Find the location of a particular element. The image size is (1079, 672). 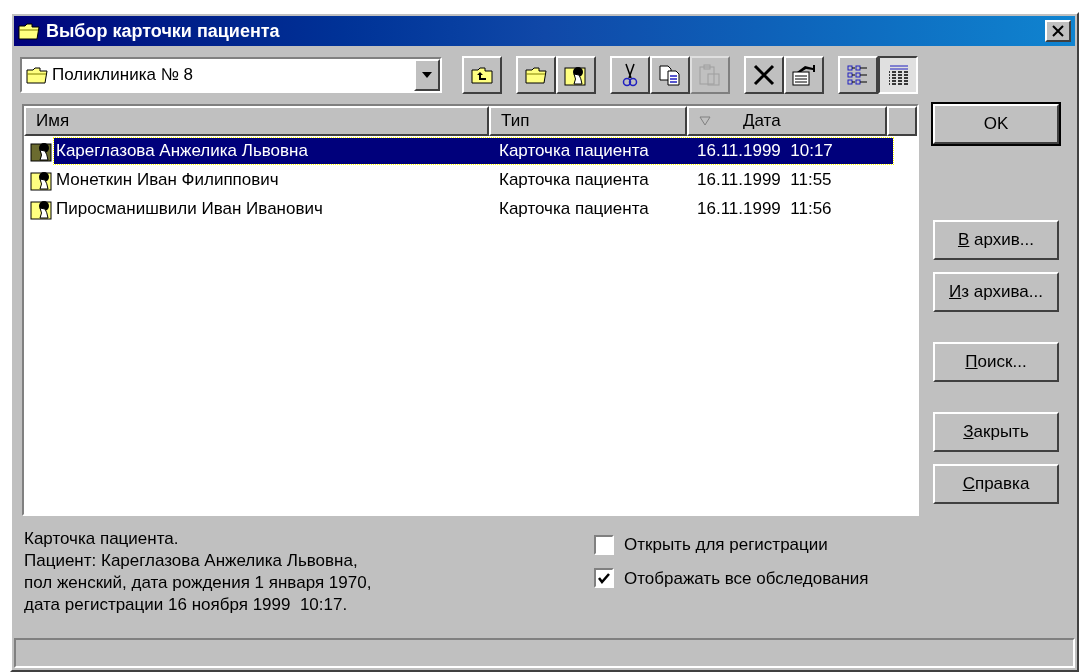

dropdown-arrow-button is located at coordinates (427, 75).